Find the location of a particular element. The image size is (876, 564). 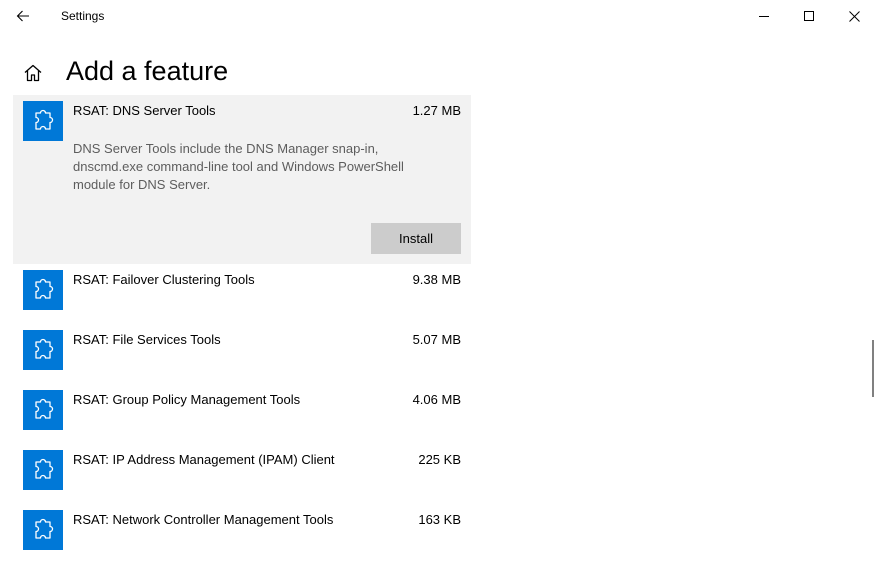

feature-item-failover-clustering-tools: RSAT: Failover Clustering Tools 9.38 MB is located at coordinates (242, 294).